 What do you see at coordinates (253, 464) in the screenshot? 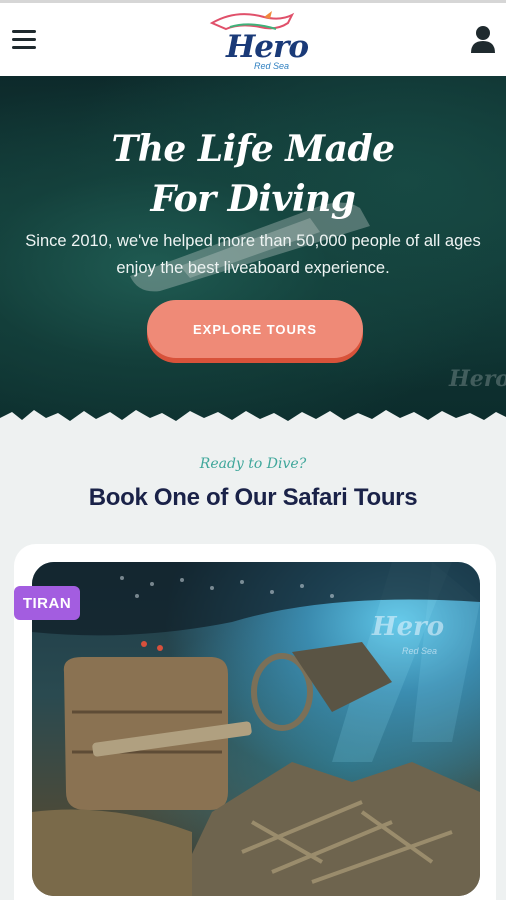
I see `section-eyebrow: Ready to Dive?` at bounding box center [253, 464].